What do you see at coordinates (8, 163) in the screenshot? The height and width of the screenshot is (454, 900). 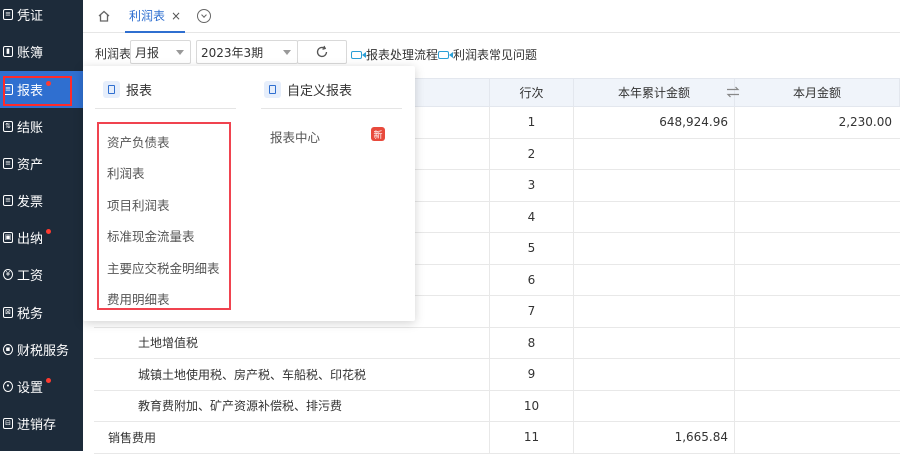 I see `asset-icon: ≡` at bounding box center [8, 163].